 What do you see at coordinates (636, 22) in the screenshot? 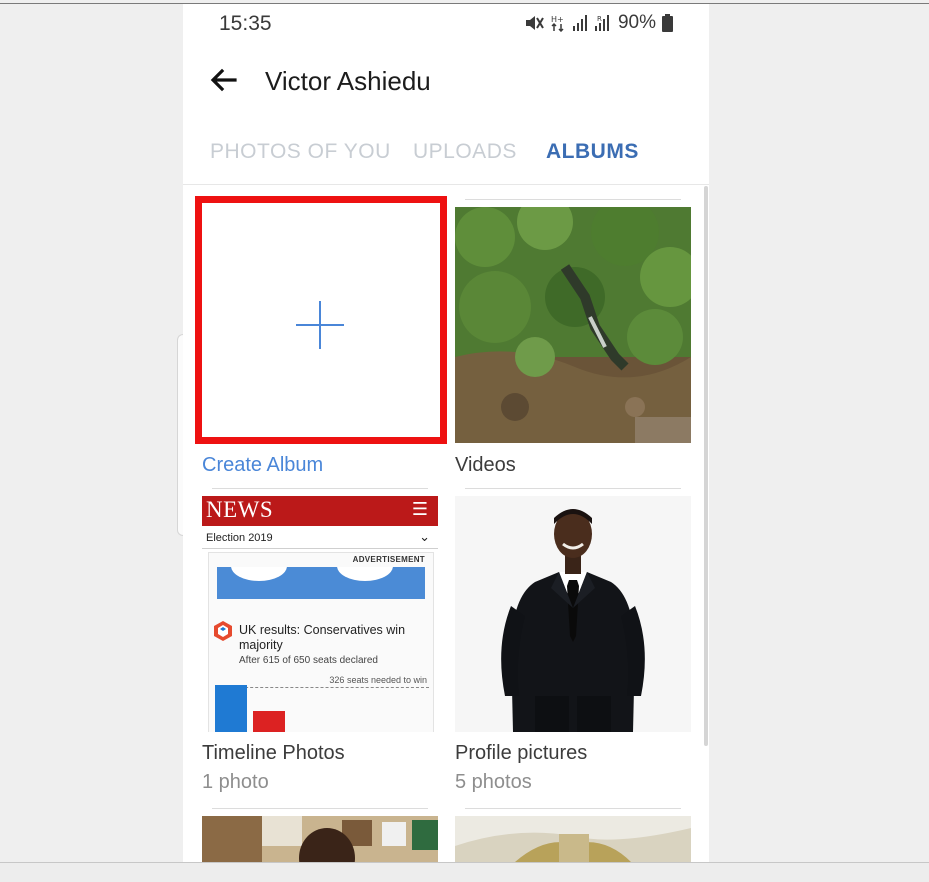
I see `battery-percent: 90%` at bounding box center [636, 22].